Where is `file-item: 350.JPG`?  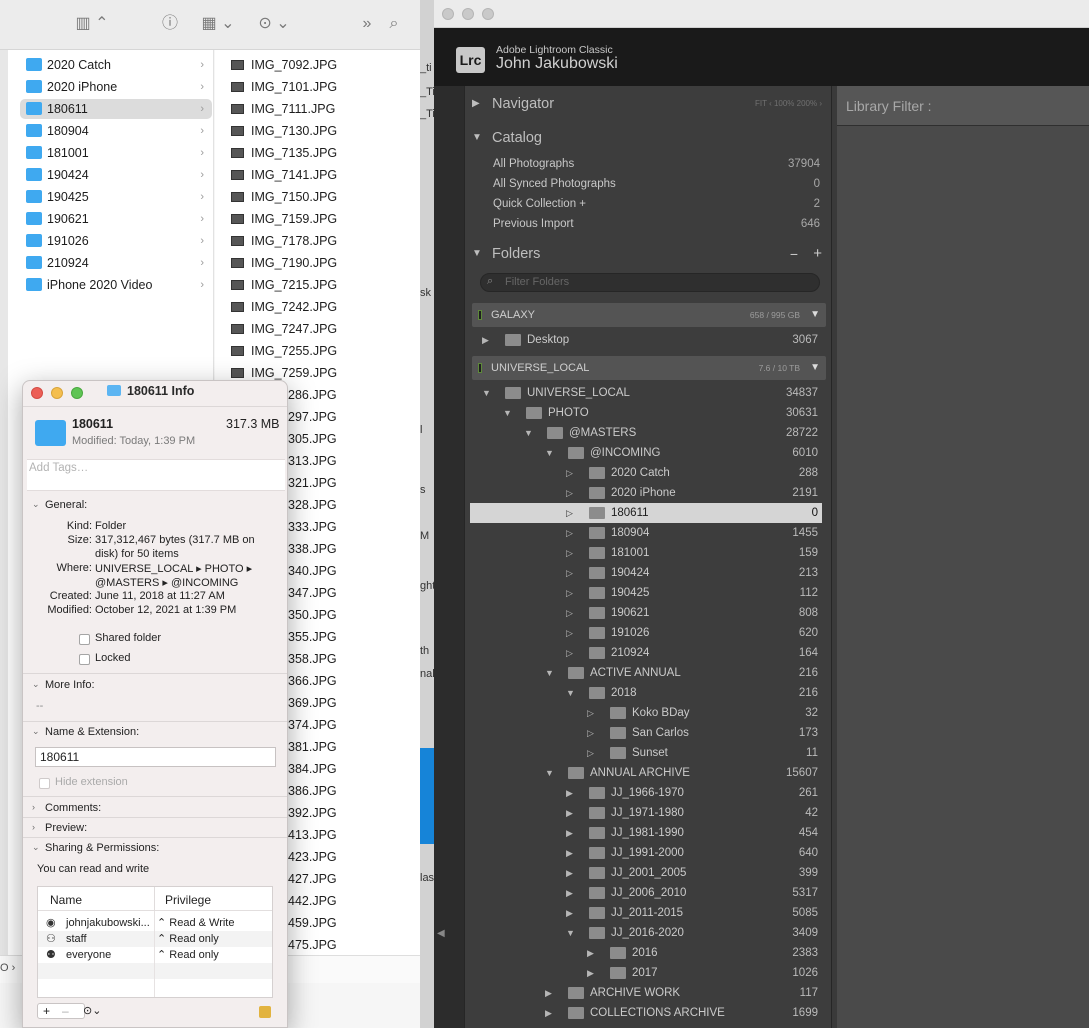 file-item: 350.JPG is located at coordinates (312, 615).